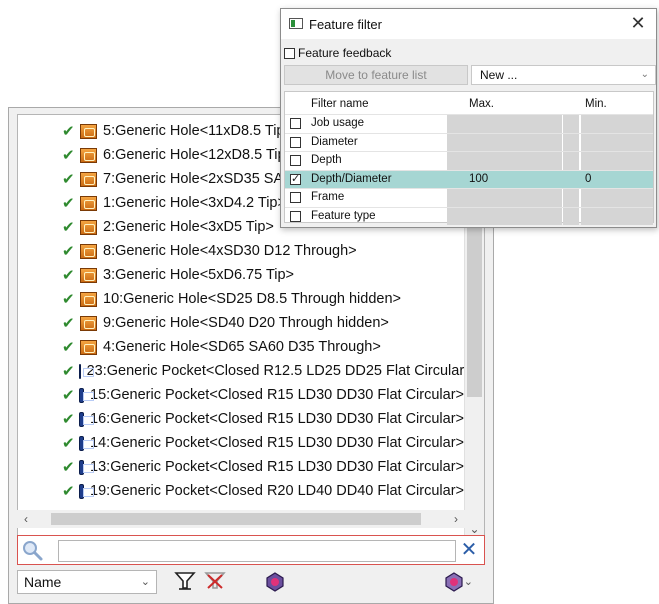 The image size is (659, 604). I want to click on feature-feedback-label: Feature feedback, so click(345, 53).